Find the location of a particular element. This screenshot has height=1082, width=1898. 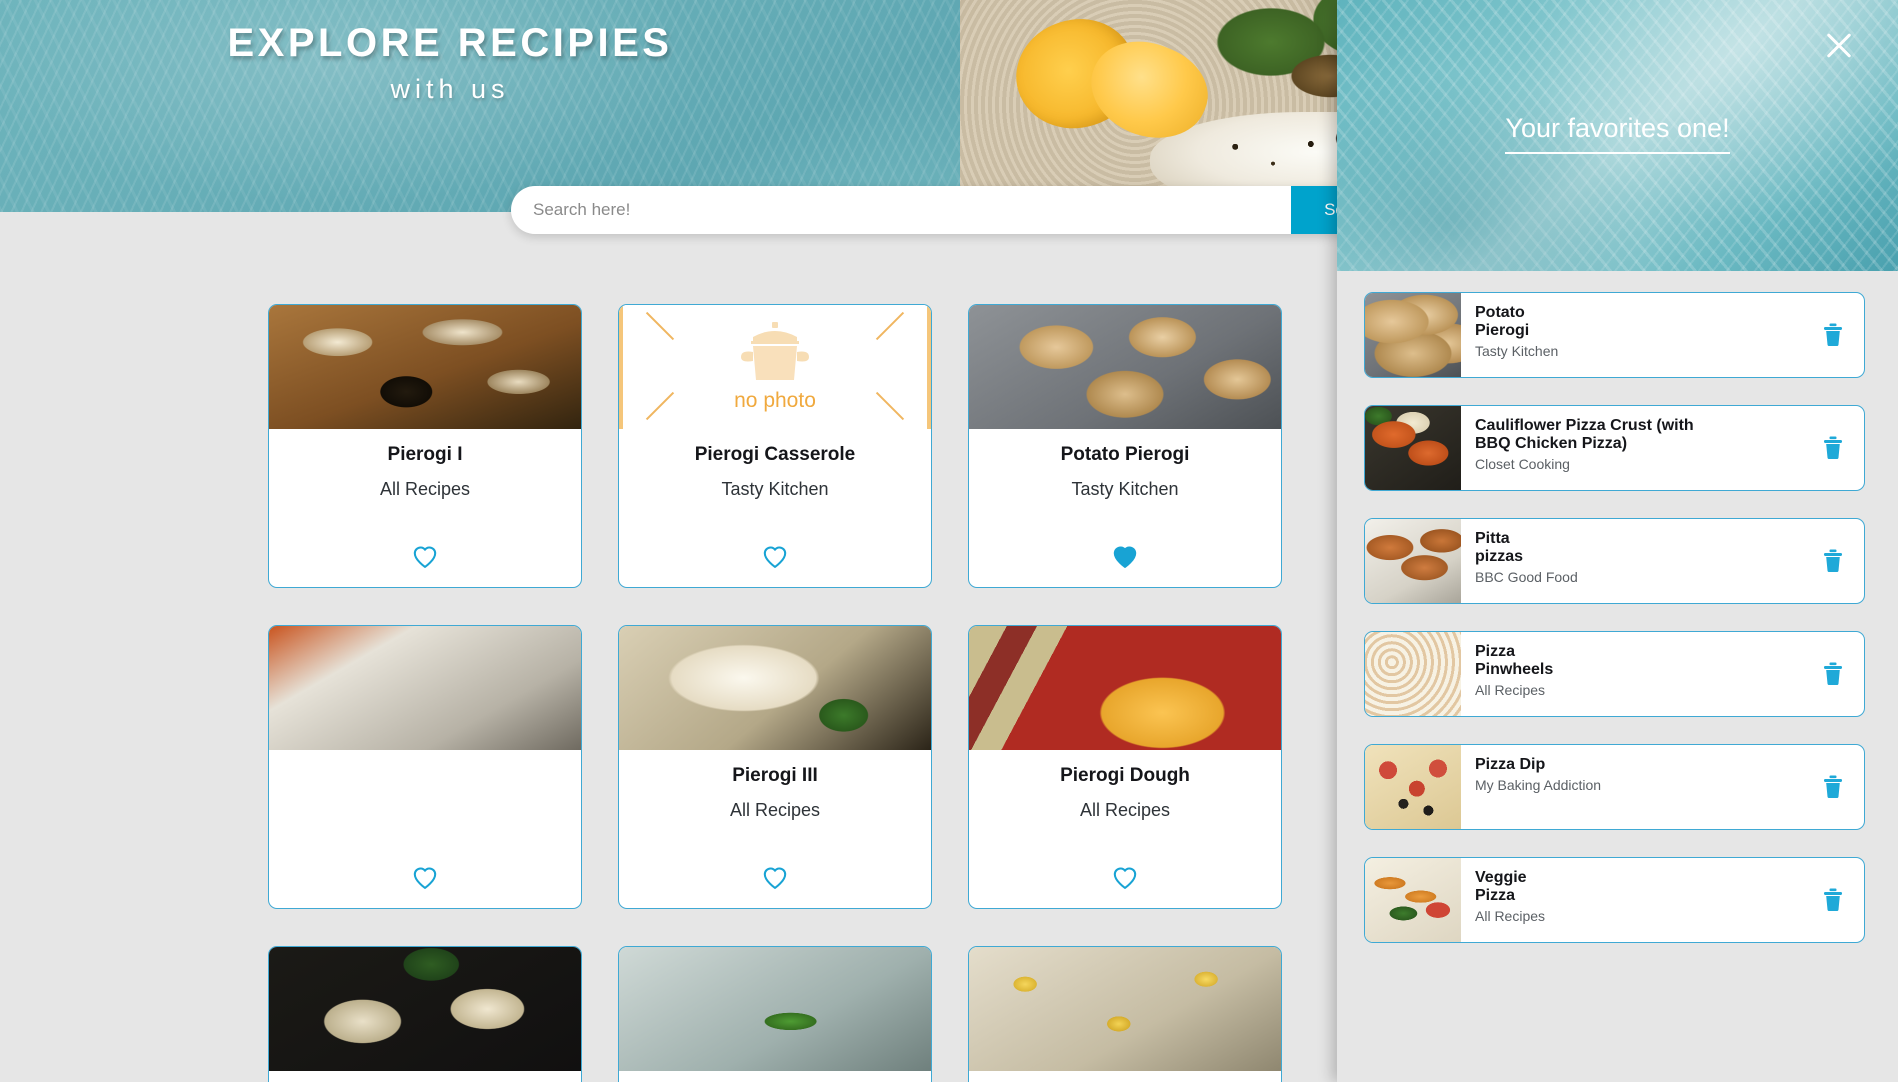

nophoto-bar-left is located at coordinates (621, 367).